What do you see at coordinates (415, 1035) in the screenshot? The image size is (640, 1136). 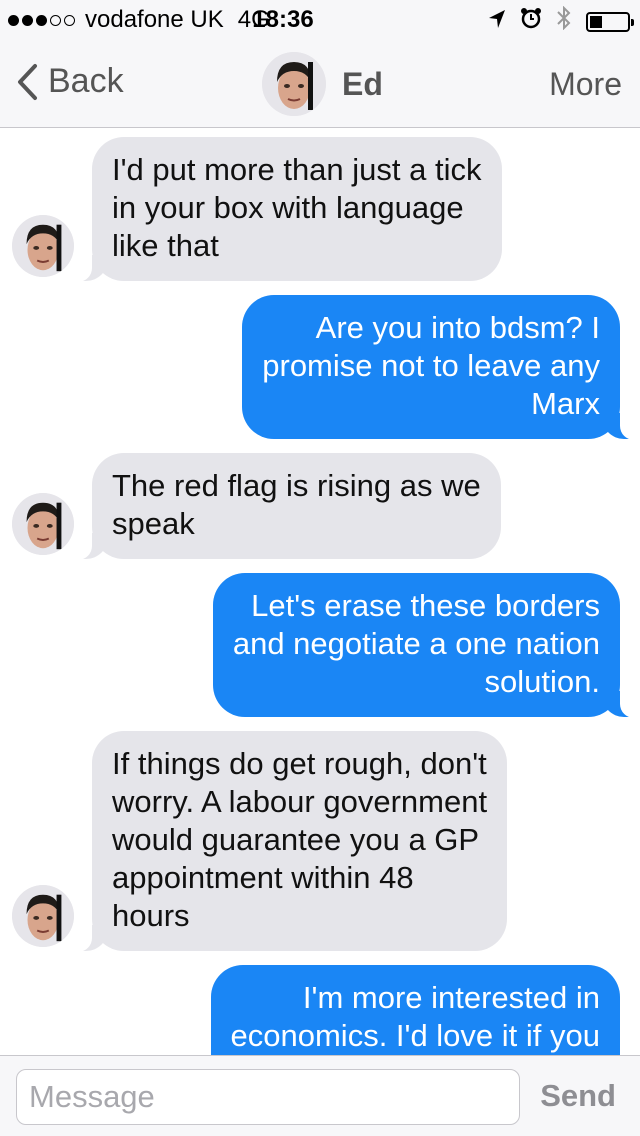 I see `message-text-line: economics. I'd love it if you` at bounding box center [415, 1035].